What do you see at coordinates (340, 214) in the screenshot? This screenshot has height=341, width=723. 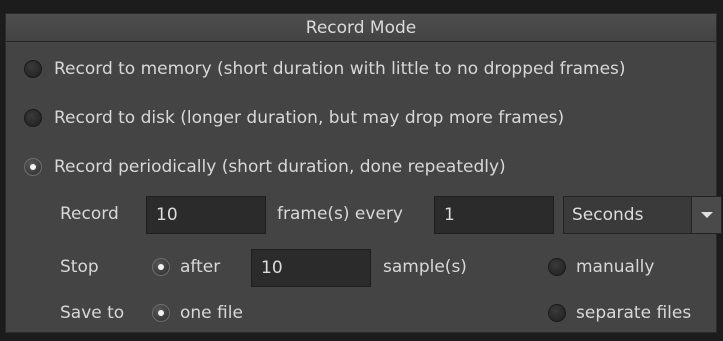 I see `frames-every-label: frame(s) every` at bounding box center [340, 214].